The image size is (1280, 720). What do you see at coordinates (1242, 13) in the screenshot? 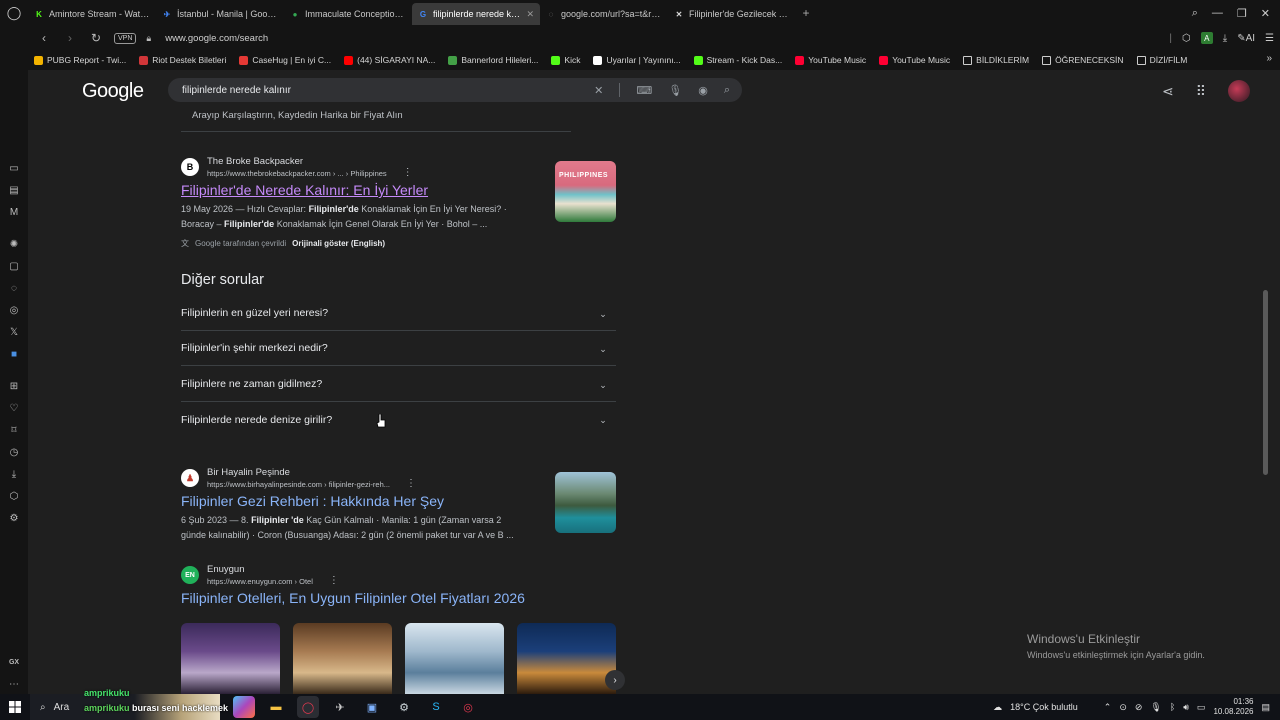
I see `restore-icon: ❐` at bounding box center [1242, 13].